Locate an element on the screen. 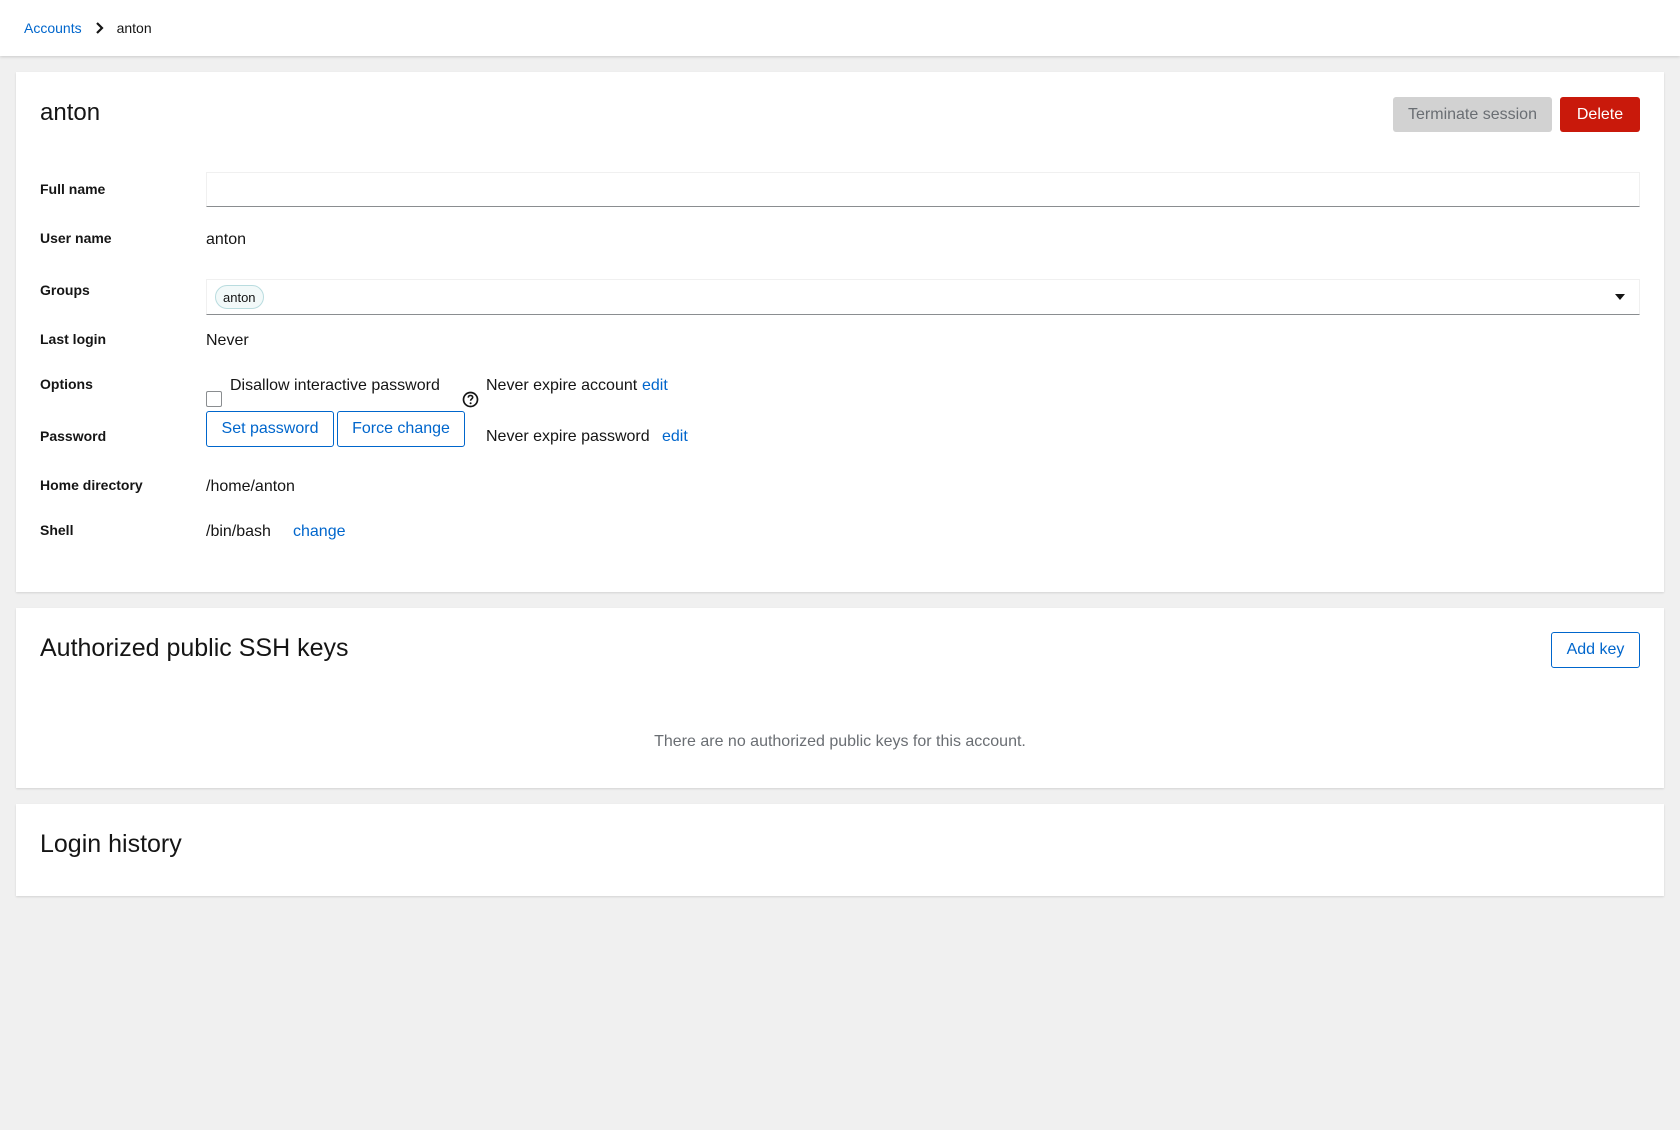 The height and width of the screenshot is (1130, 1680). home-directory-value: /home/anton is located at coordinates (250, 486).